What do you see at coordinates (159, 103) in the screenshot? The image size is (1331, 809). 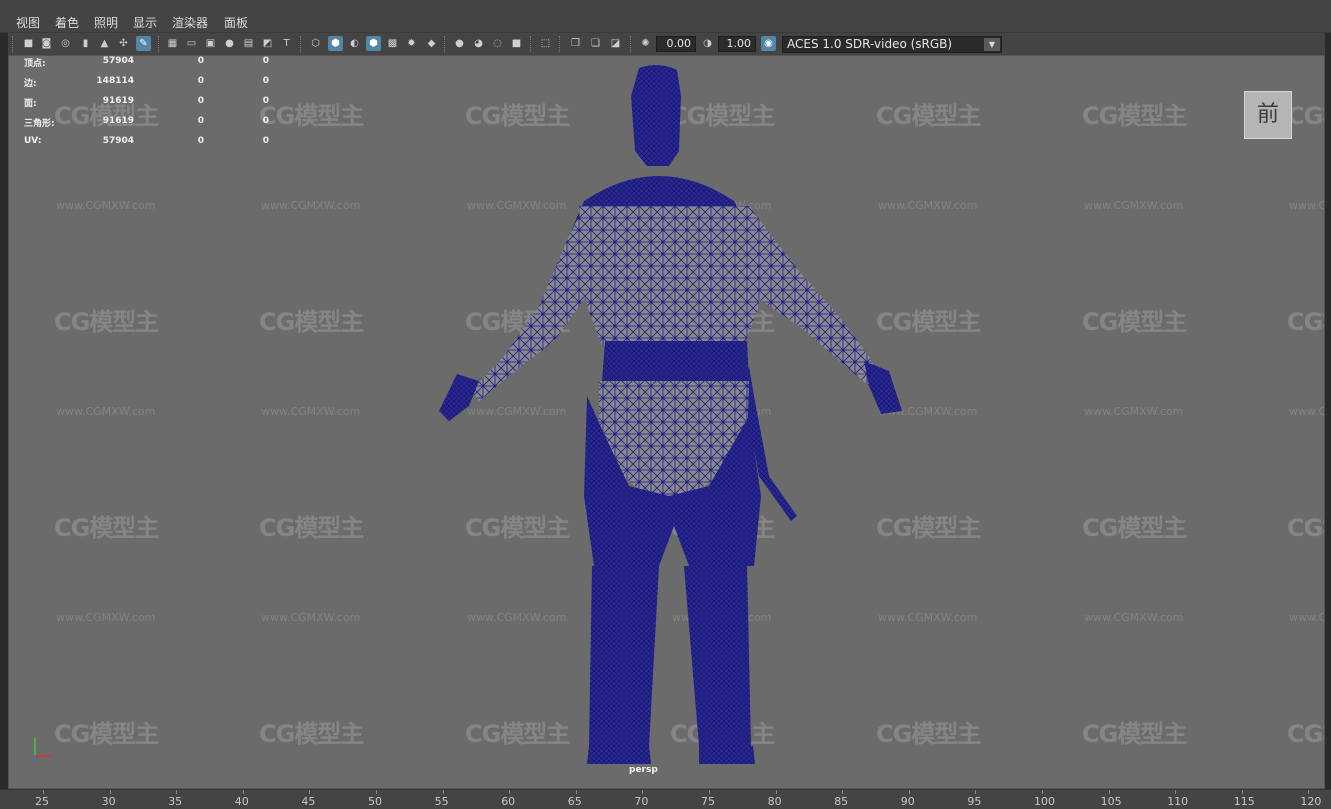 I see `hud-row-faces: 面: 91619 0 0` at bounding box center [159, 103].